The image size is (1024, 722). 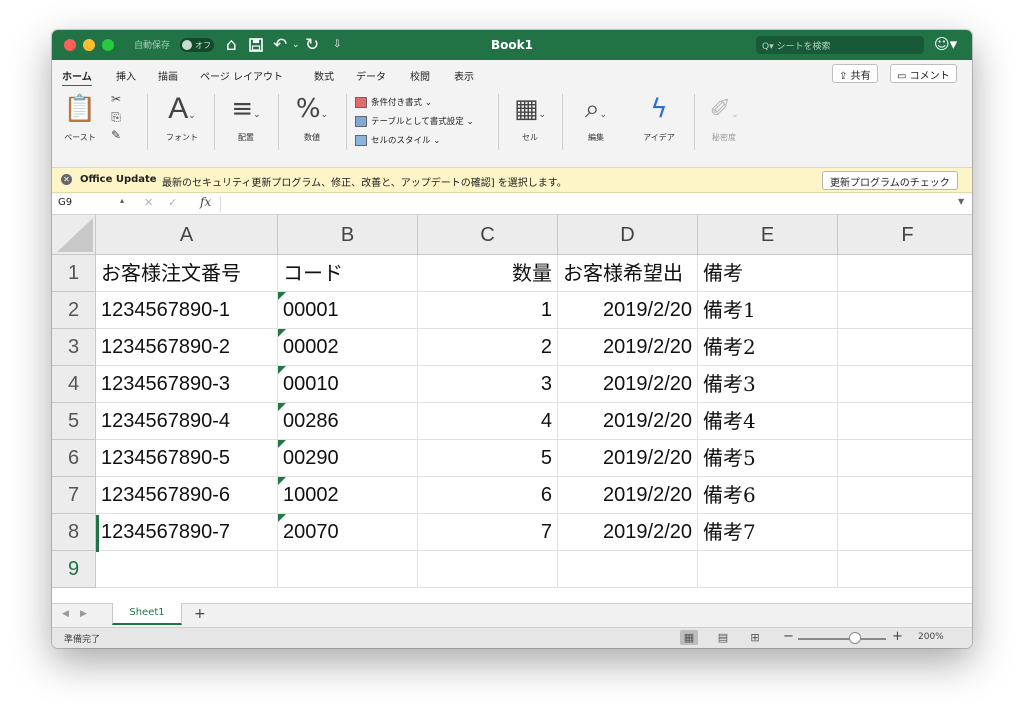 What do you see at coordinates (768, 569) in the screenshot?
I see `cell-e9` at bounding box center [768, 569].